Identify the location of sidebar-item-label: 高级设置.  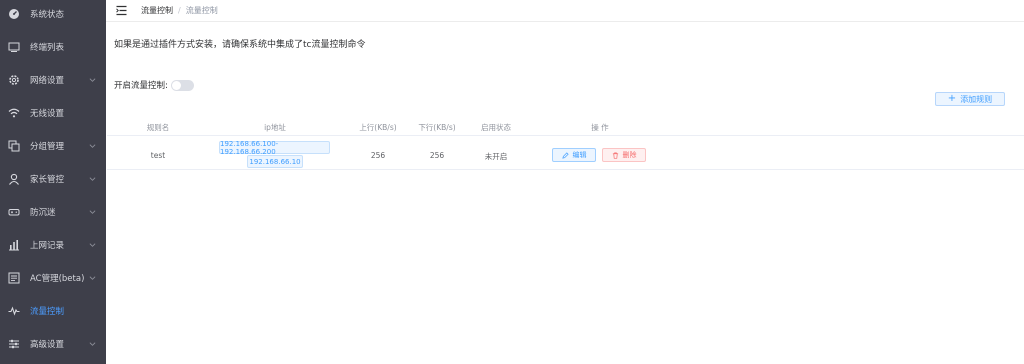
(47, 344).